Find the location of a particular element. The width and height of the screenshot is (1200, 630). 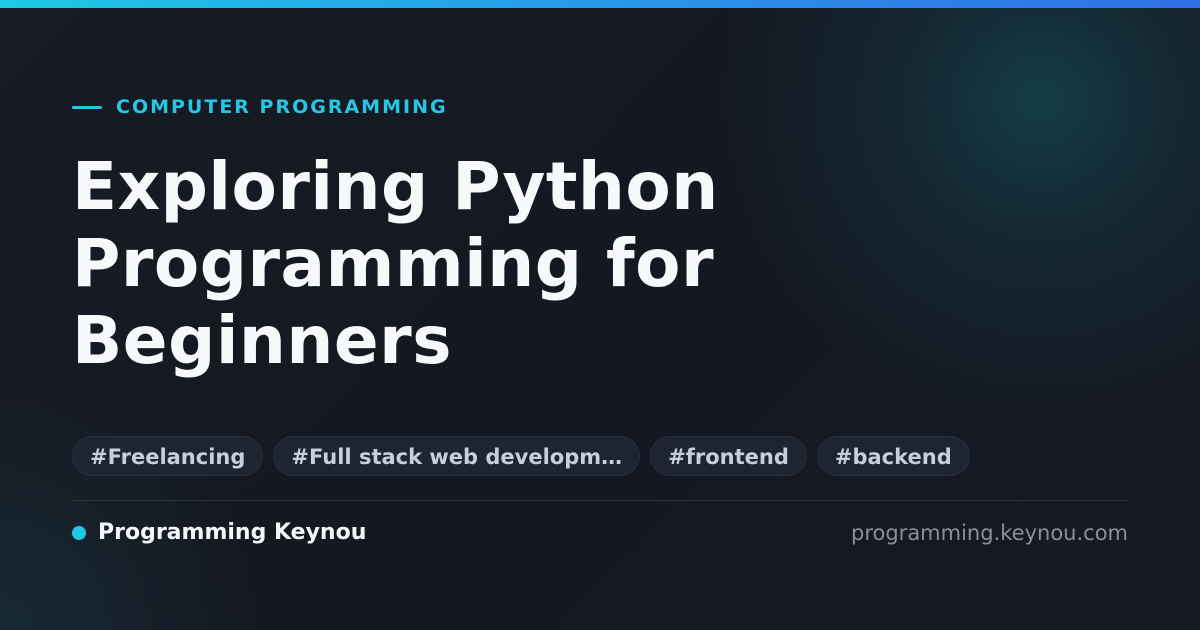

category-eyebrow: COMPUTER PROGRAMMING is located at coordinates (260, 107).